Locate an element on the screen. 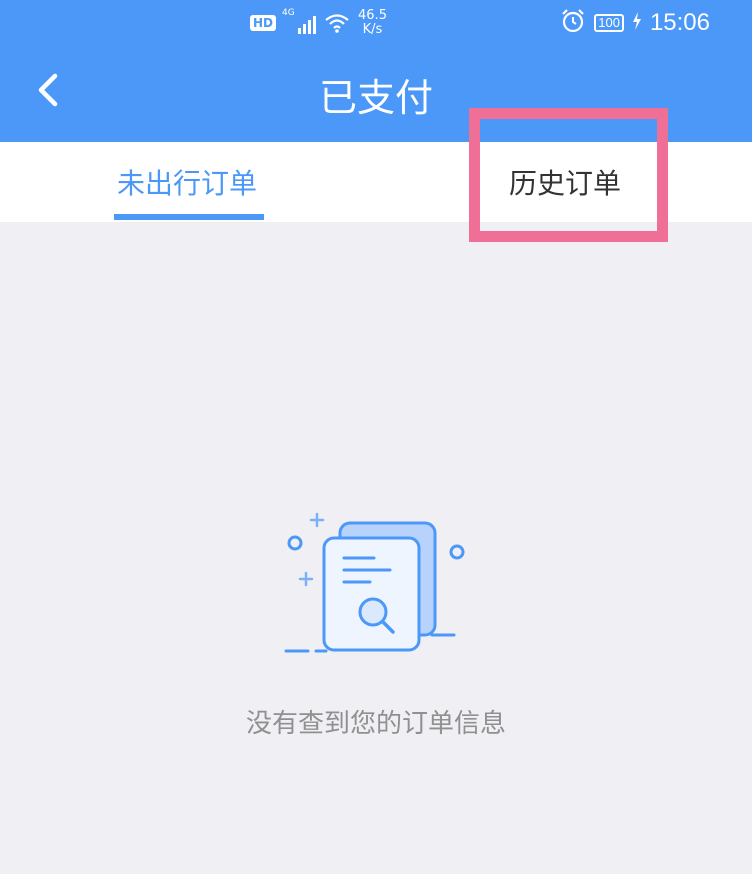 This screenshot has width=752, height=874. alarm-icon is located at coordinates (573, 23).